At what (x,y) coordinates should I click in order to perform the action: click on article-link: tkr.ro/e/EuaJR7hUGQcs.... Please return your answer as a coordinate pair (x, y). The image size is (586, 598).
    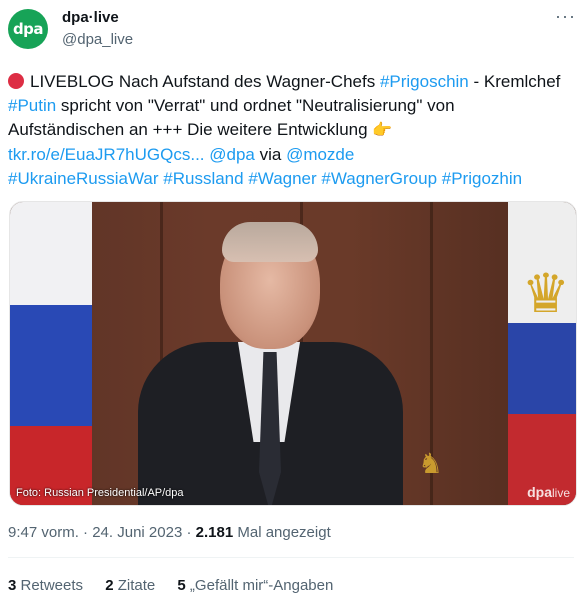
    Looking at the image, I should click on (106, 154).